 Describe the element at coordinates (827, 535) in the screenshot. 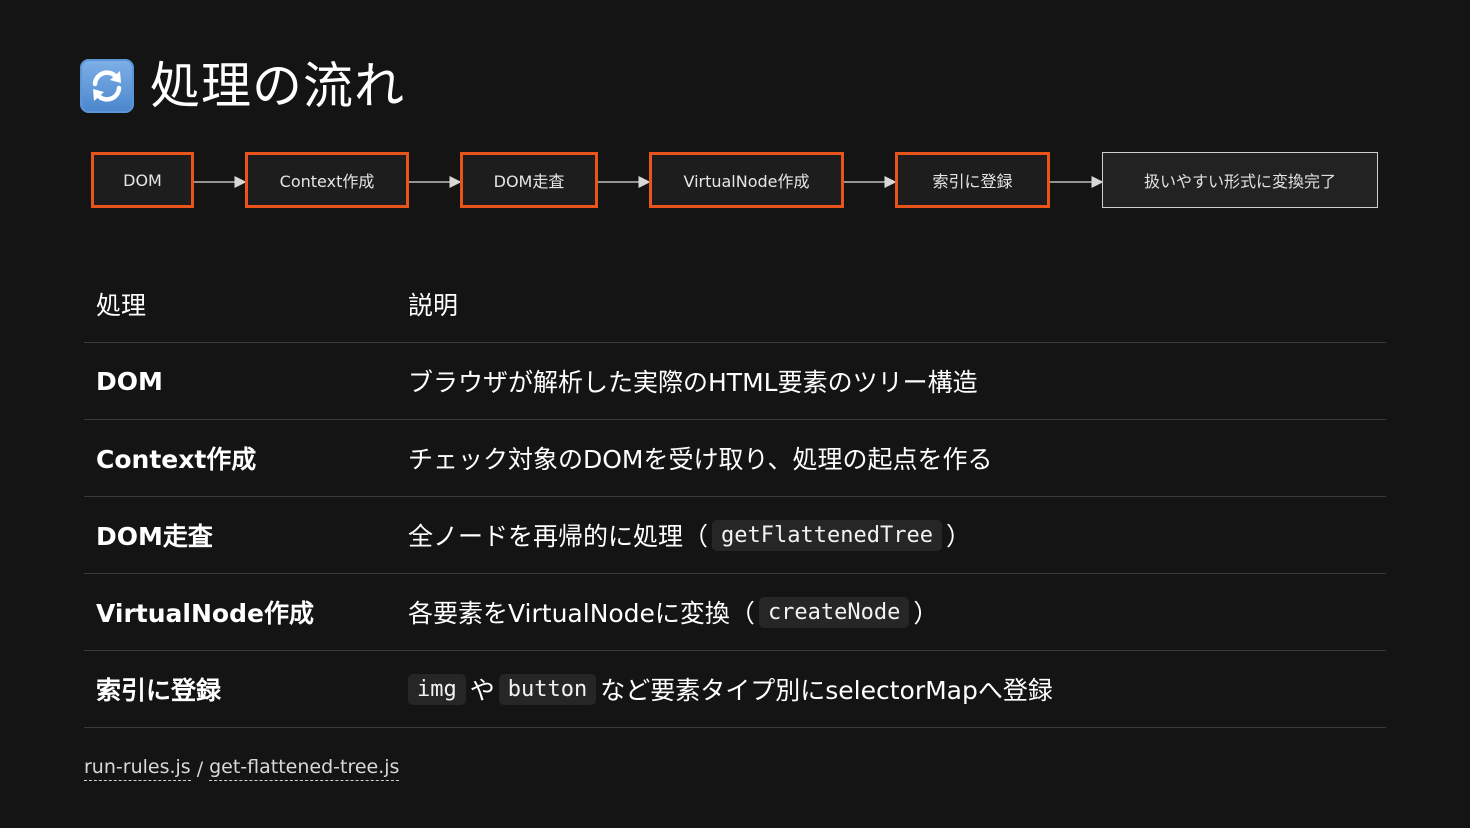

I see `inline-code: getFlattenedTree` at that location.